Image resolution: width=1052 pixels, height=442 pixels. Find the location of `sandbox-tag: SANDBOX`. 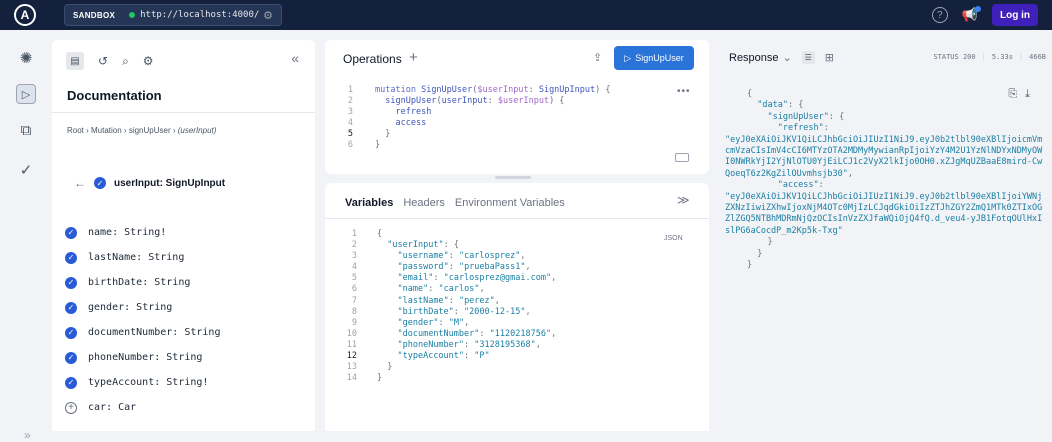

sandbox-tag: SANDBOX is located at coordinates (94, 15).